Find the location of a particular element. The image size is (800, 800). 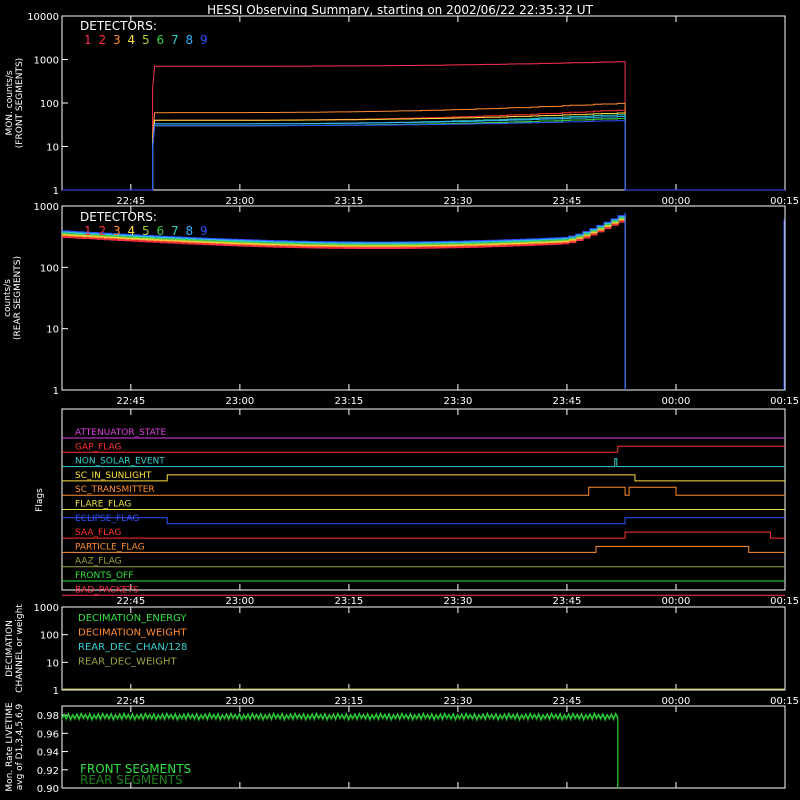

y-tick-label: 0.94 is located at coordinates (48, 753).